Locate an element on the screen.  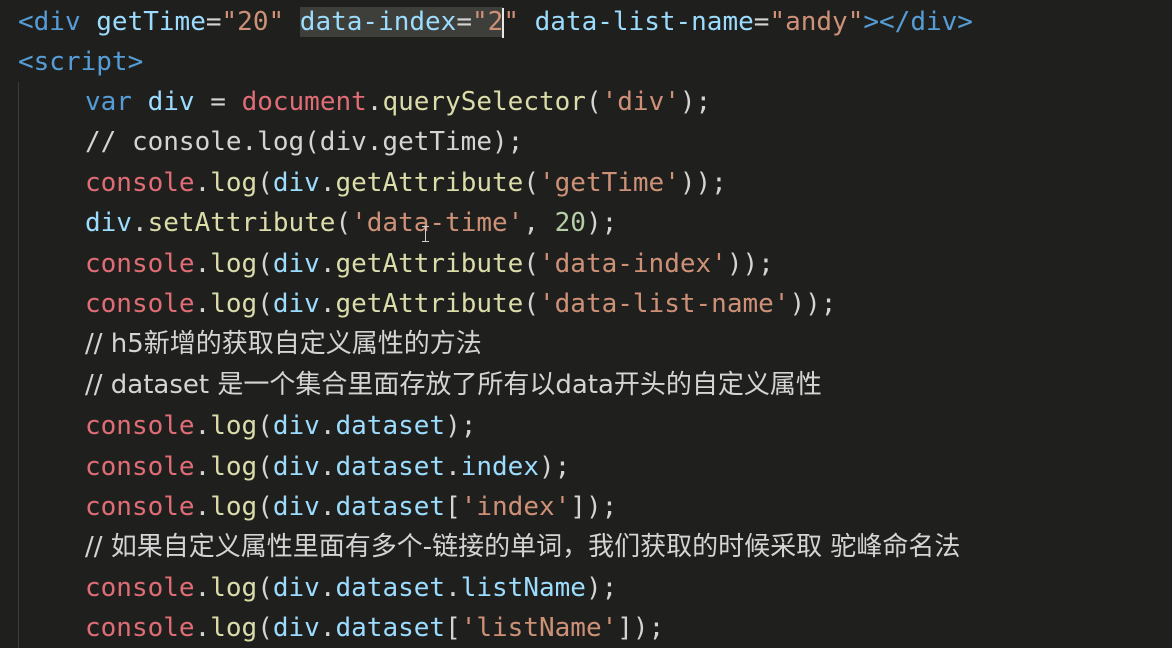
string-arg: 'data-list-name' is located at coordinates (664, 304).